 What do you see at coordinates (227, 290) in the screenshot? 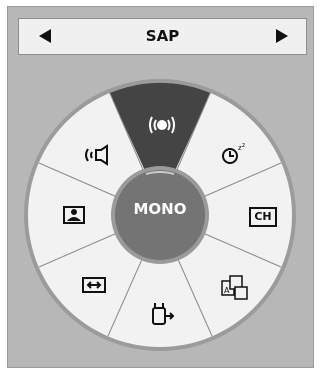
I see `svg-text: A` at bounding box center [227, 290].